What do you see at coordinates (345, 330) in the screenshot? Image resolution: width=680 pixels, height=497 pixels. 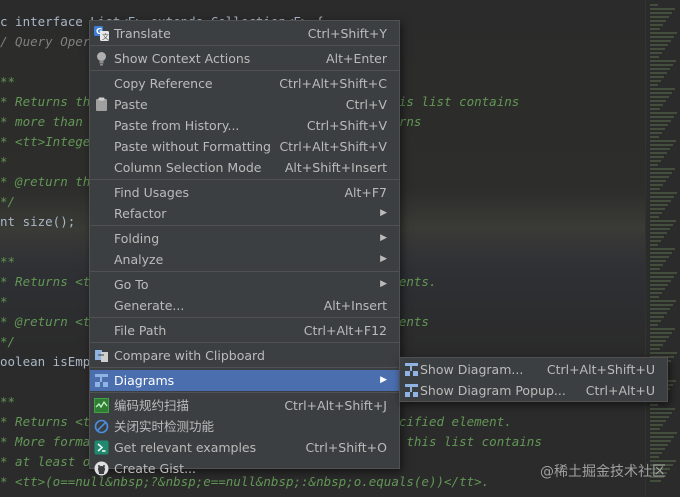 I see `menu-item-shortcut: Ctrl+Alt+F12` at bounding box center [345, 330].